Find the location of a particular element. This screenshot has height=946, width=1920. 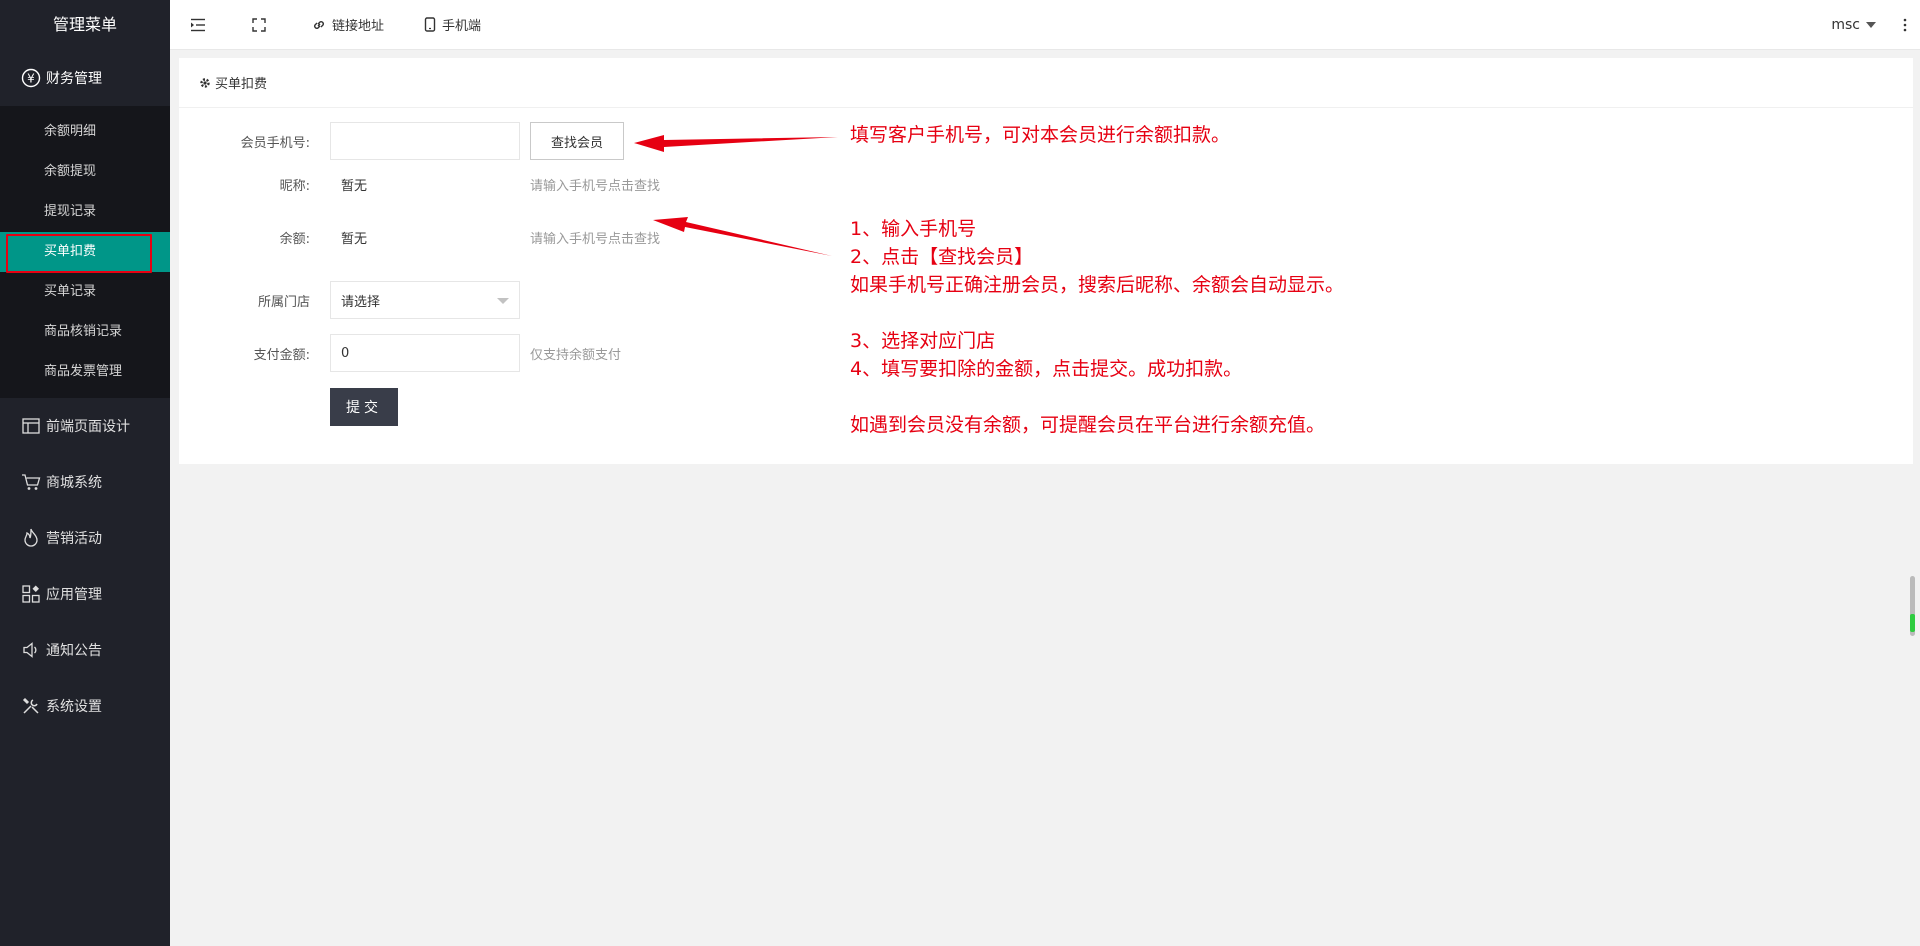

sidebar-item-balance-detail: 余额明细 is located at coordinates (85, 132).